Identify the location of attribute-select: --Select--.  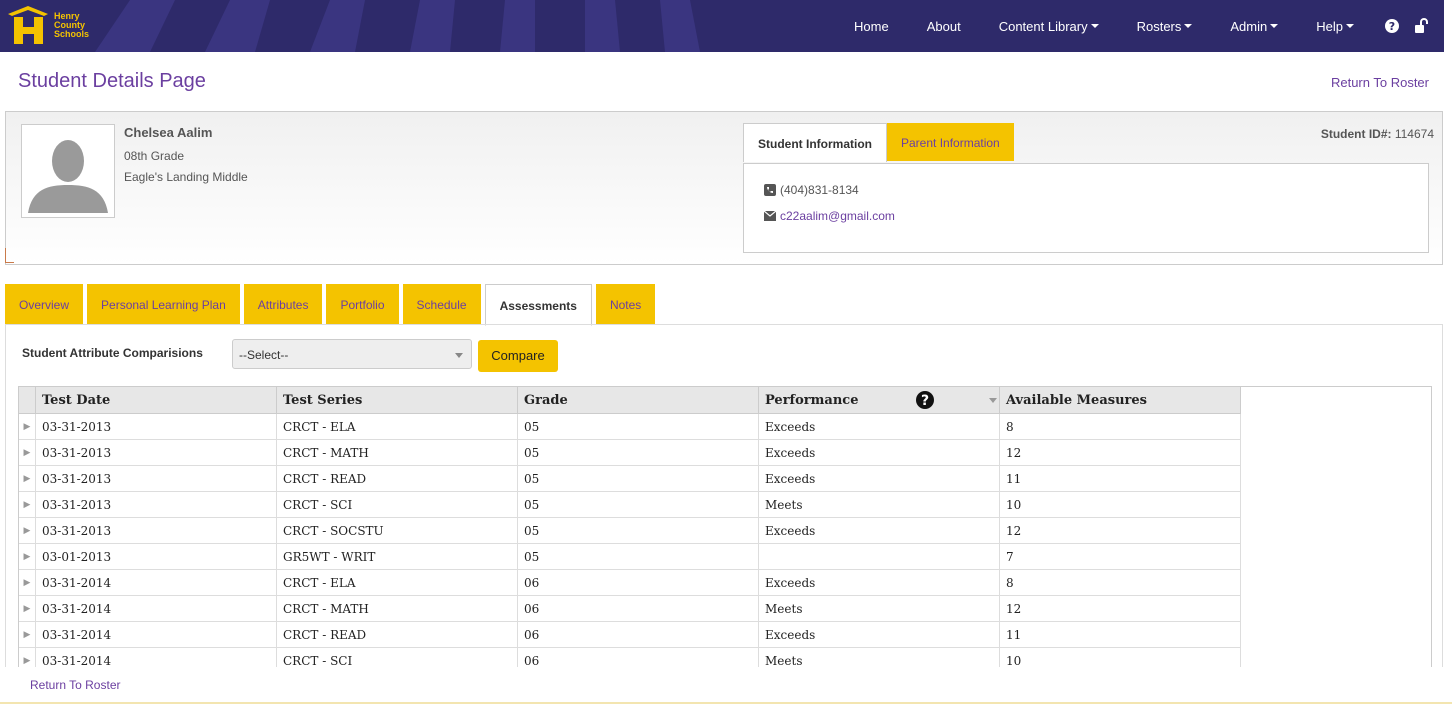
(352, 354).